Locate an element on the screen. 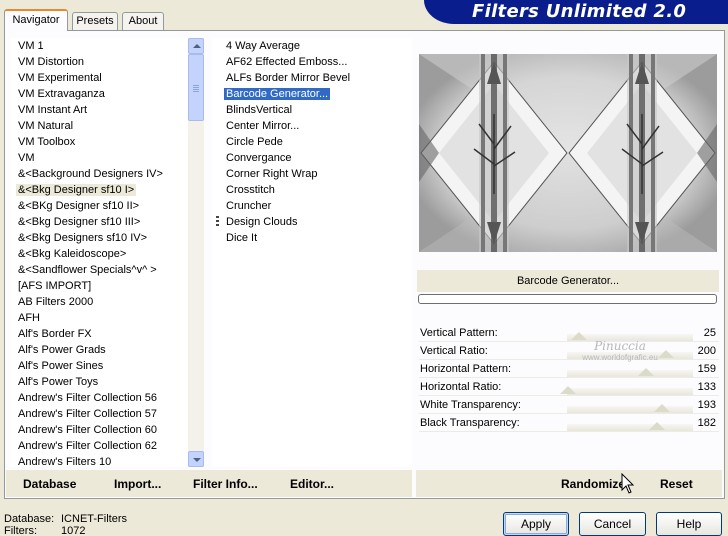 This screenshot has height=536, width=728. window-title: Filters Unlimited 2.0 is located at coordinates (579, 11).